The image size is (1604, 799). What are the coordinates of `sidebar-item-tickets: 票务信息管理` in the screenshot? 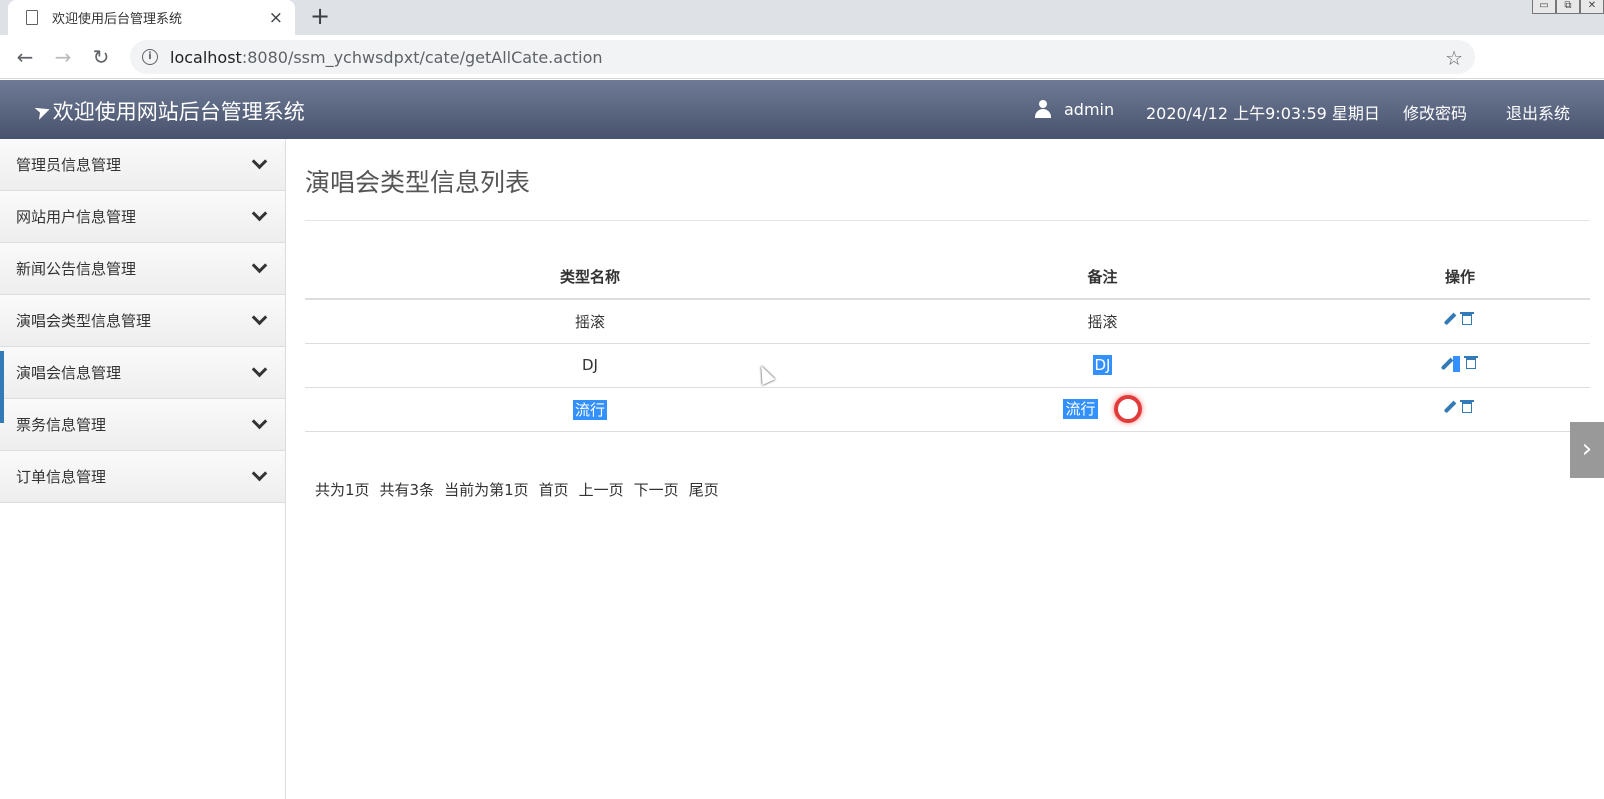 It's located at (142, 425).